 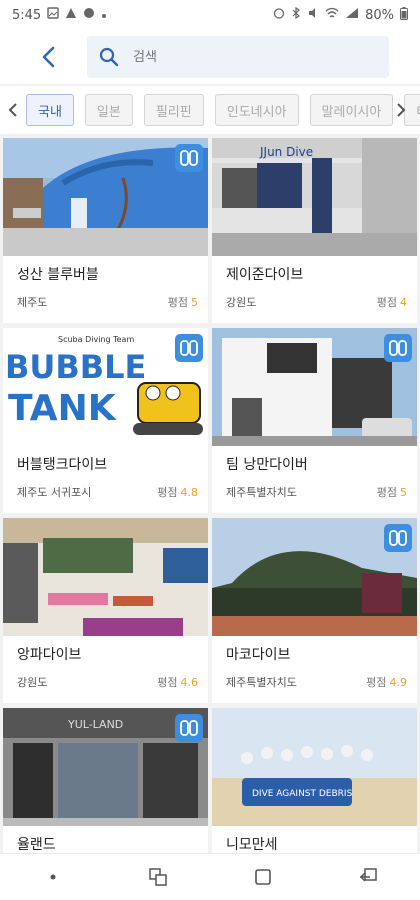 What do you see at coordinates (189, 682) in the screenshot?
I see `rating-value: 4.6` at bounding box center [189, 682].